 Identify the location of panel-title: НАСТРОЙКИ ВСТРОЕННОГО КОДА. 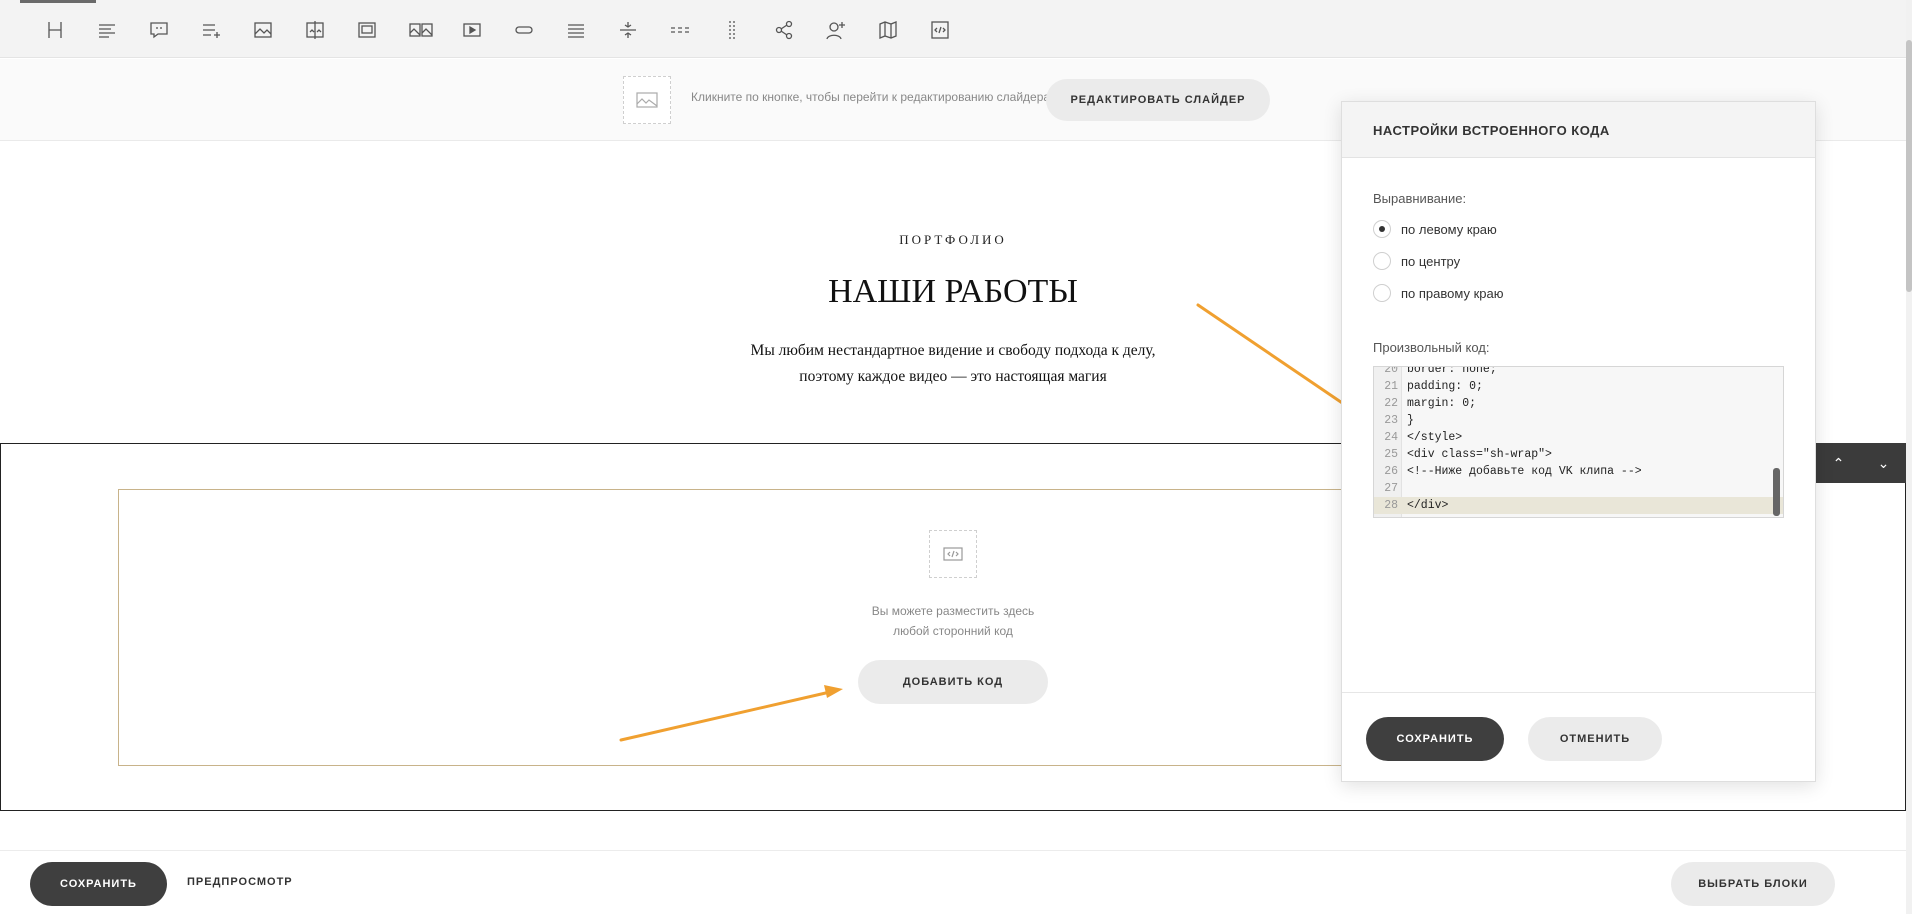
(1491, 130).